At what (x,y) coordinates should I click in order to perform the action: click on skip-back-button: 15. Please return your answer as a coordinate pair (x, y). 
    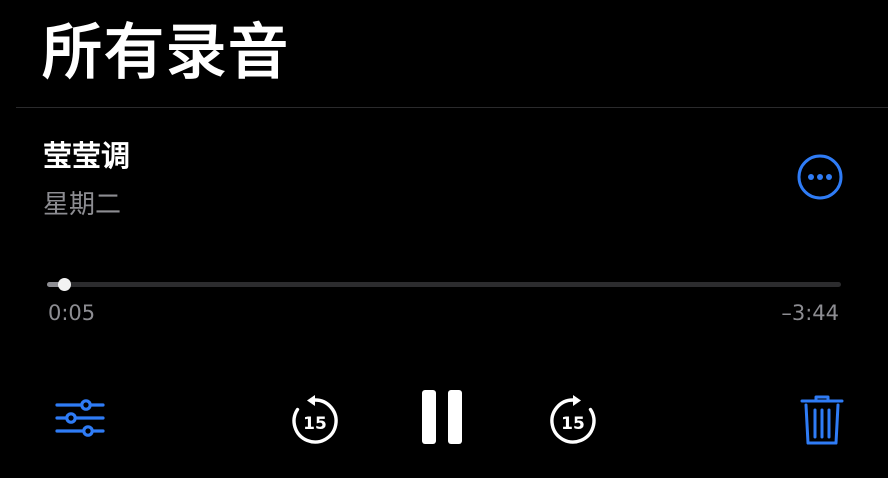
    Looking at the image, I should click on (315, 421).